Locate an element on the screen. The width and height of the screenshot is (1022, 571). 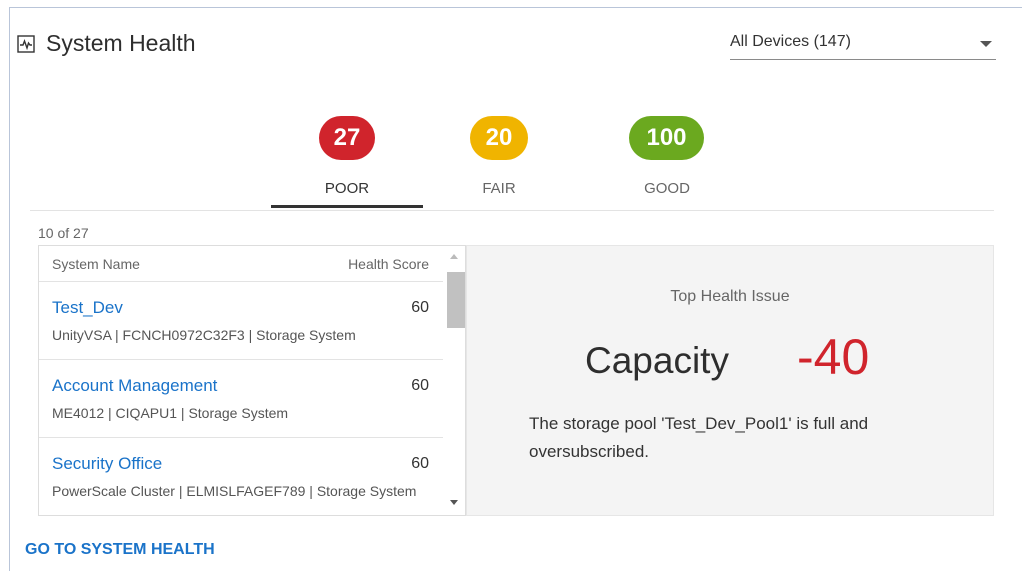
device-filter-dropdown: All Devices (147) is located at coordinates (863, 44).